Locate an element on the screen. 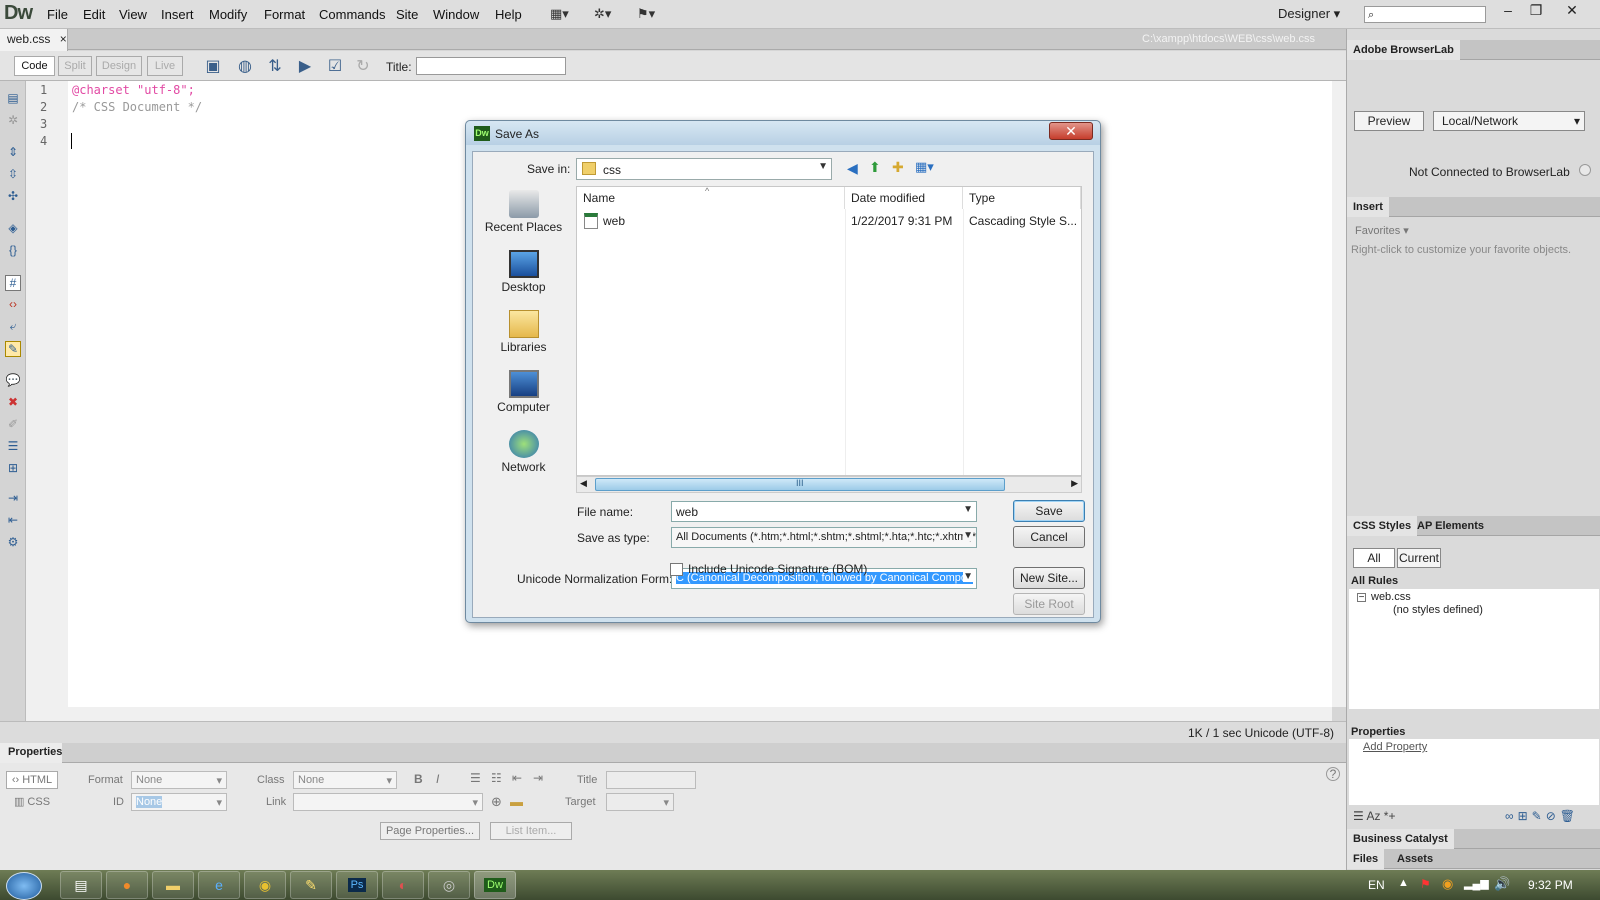 This screenshot has width=1600, height=900. scrollbar-thumb: III is located at coordinates (800, 484).